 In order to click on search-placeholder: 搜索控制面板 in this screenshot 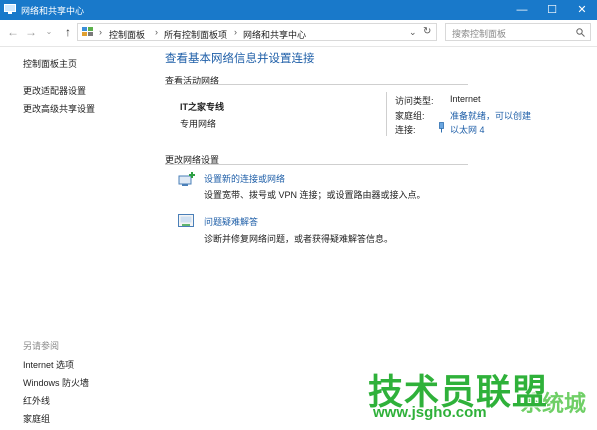, I will do `click(479, 34)`.